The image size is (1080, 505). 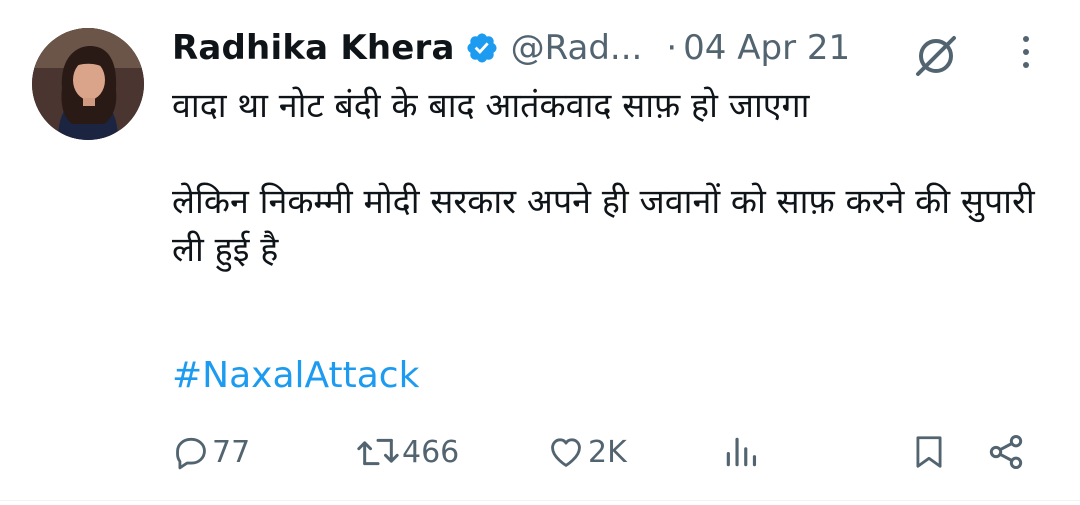 I want to click on reply-button: 77, so click(x=211, y=452).